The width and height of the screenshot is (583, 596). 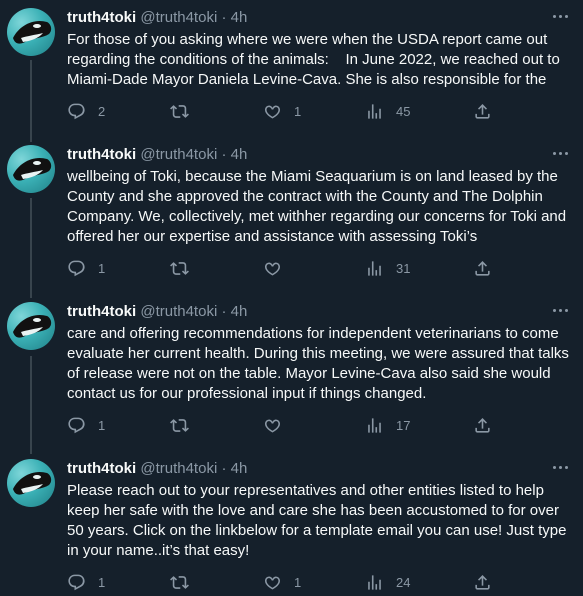 I want to click on views-count: 45, so click(x=403, y=111).